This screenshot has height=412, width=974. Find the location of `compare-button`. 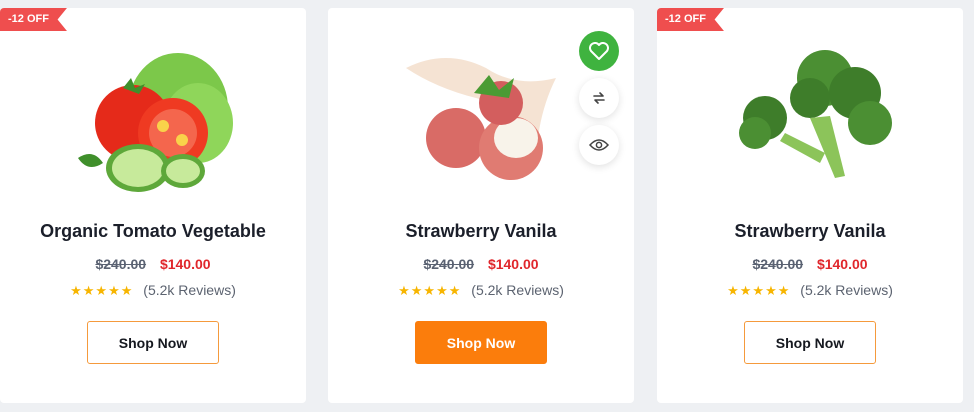

compare-button is located at coordinates (599, 98).